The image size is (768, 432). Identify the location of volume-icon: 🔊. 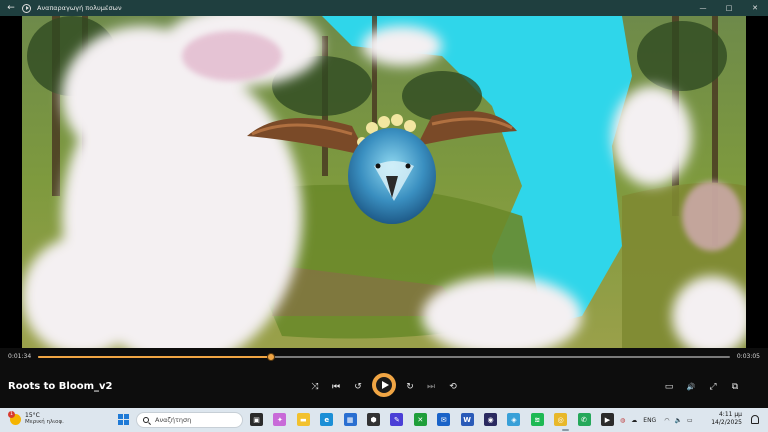
(691, 387).